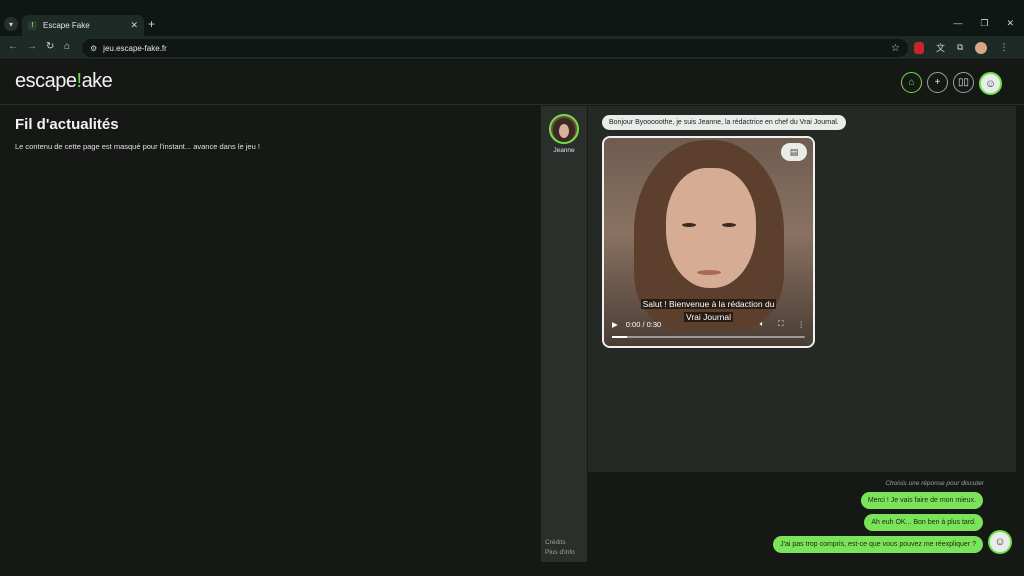  What do you see at coordinates (620, 337) in the screenshot?
I see `video-progress-fill` at bounding box center [620, 337].